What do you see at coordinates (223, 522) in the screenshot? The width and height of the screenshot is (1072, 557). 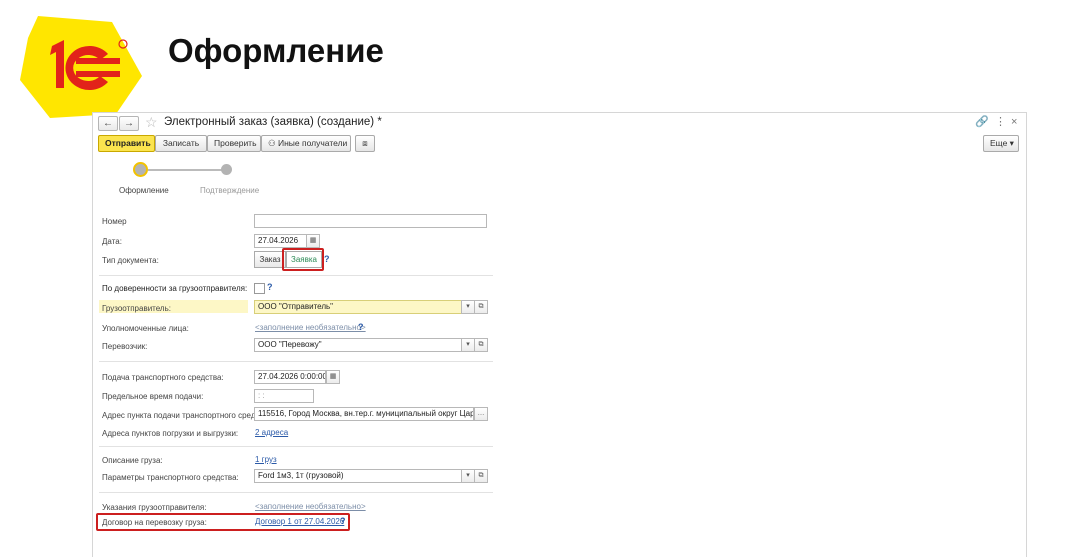 I see `contract-highlight` at bounding box center [223, 522].